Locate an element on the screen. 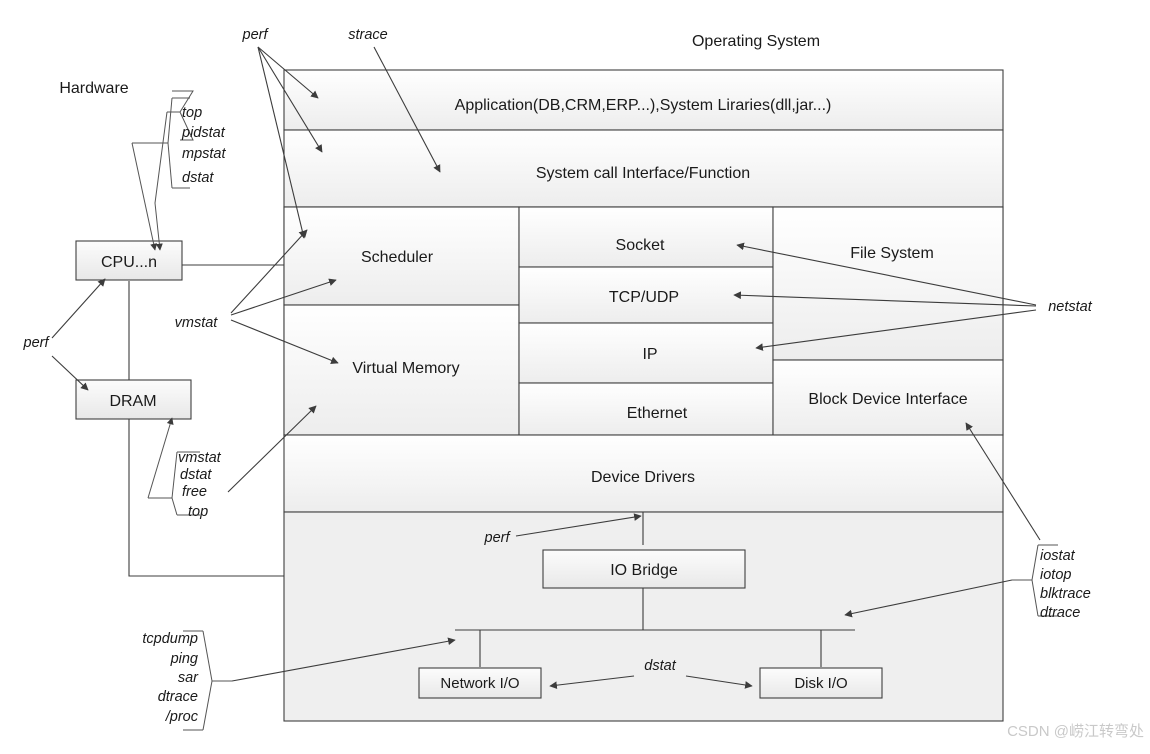  tool-label-proc: /proc is located at coordinates (182, 717).